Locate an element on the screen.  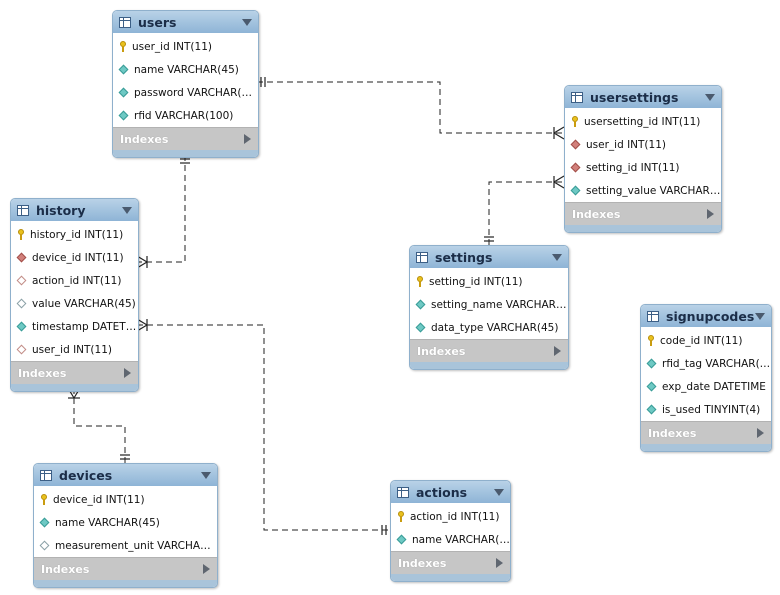
column-label: history_id INT(11) is located at coordinates (77, 234).